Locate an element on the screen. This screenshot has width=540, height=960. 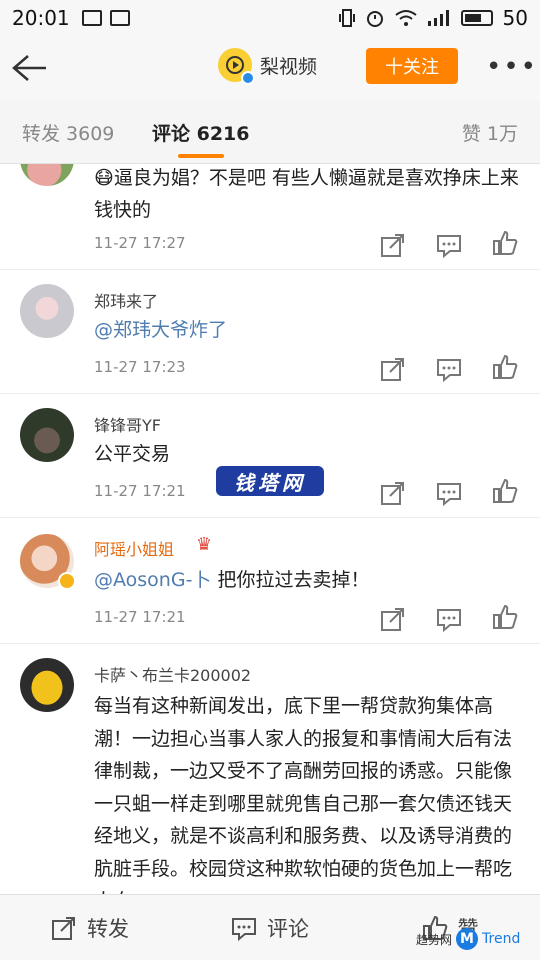
wifi-icon is located at coordinates (405, 18).